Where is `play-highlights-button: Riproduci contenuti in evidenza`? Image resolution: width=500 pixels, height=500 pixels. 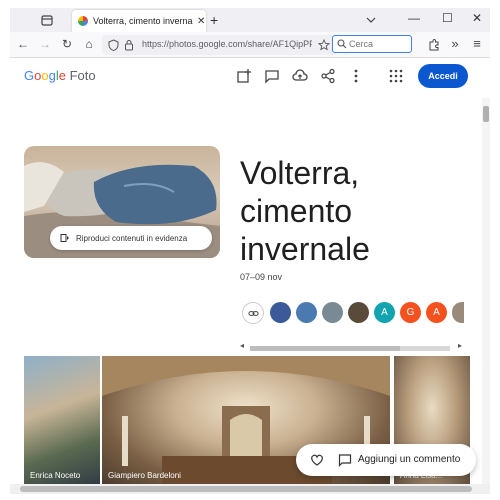
play-highlights-button: Riproduci contenuti in evidenza is located at coordinates (131, 238).